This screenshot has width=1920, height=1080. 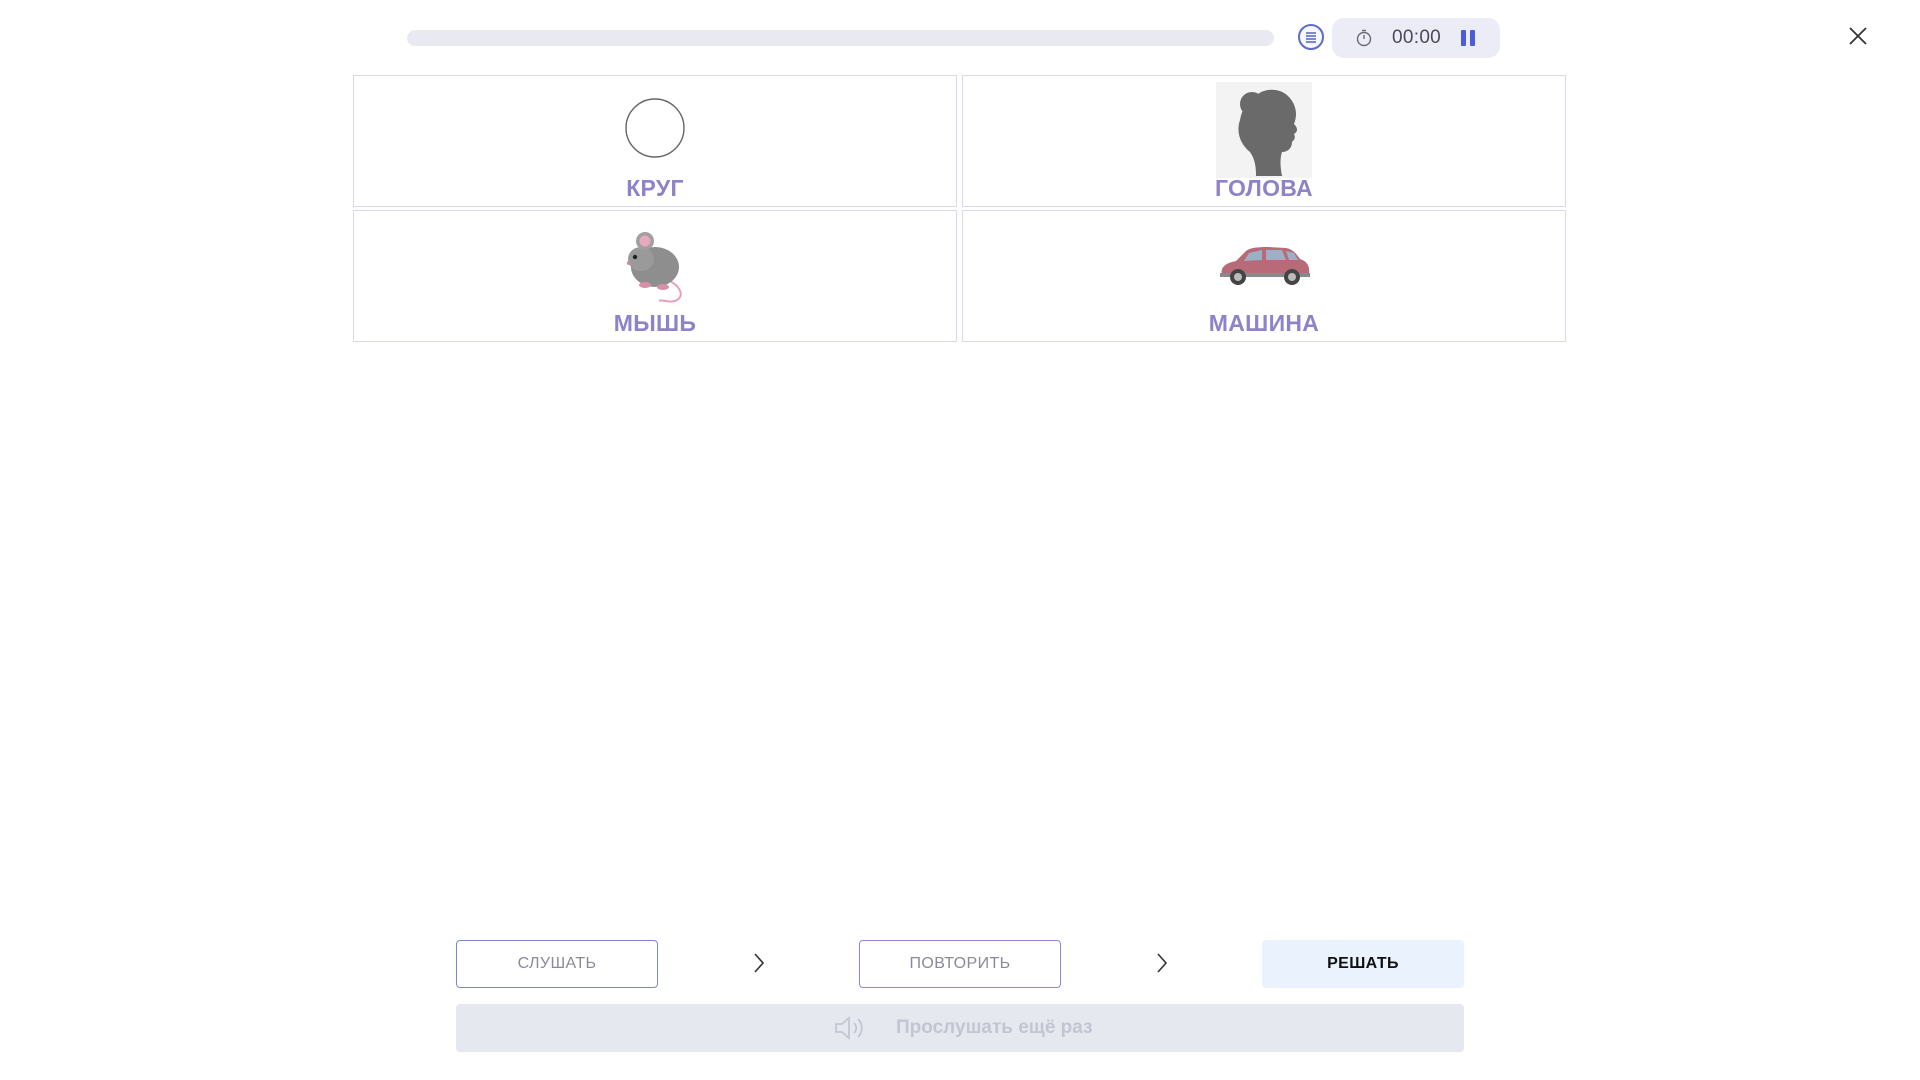 I want to click on task-list-button, so click(x=1311, y=37).